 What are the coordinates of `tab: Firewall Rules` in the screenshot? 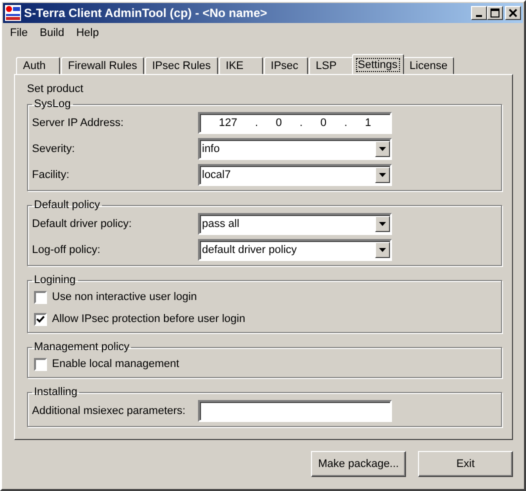 It's located at (102, 65).